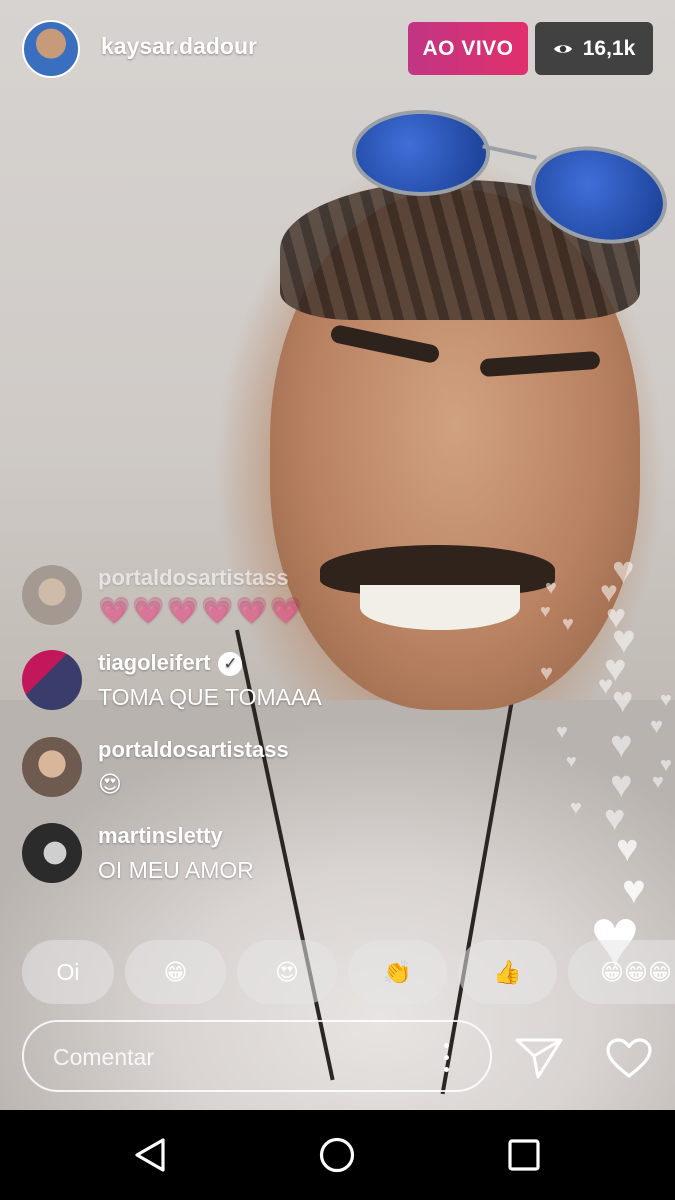 The image size is (675, 1200). I want to click on comment-item: tiagoleifert ✓ TOMA QUE TOMAAA, so click(247, 681).